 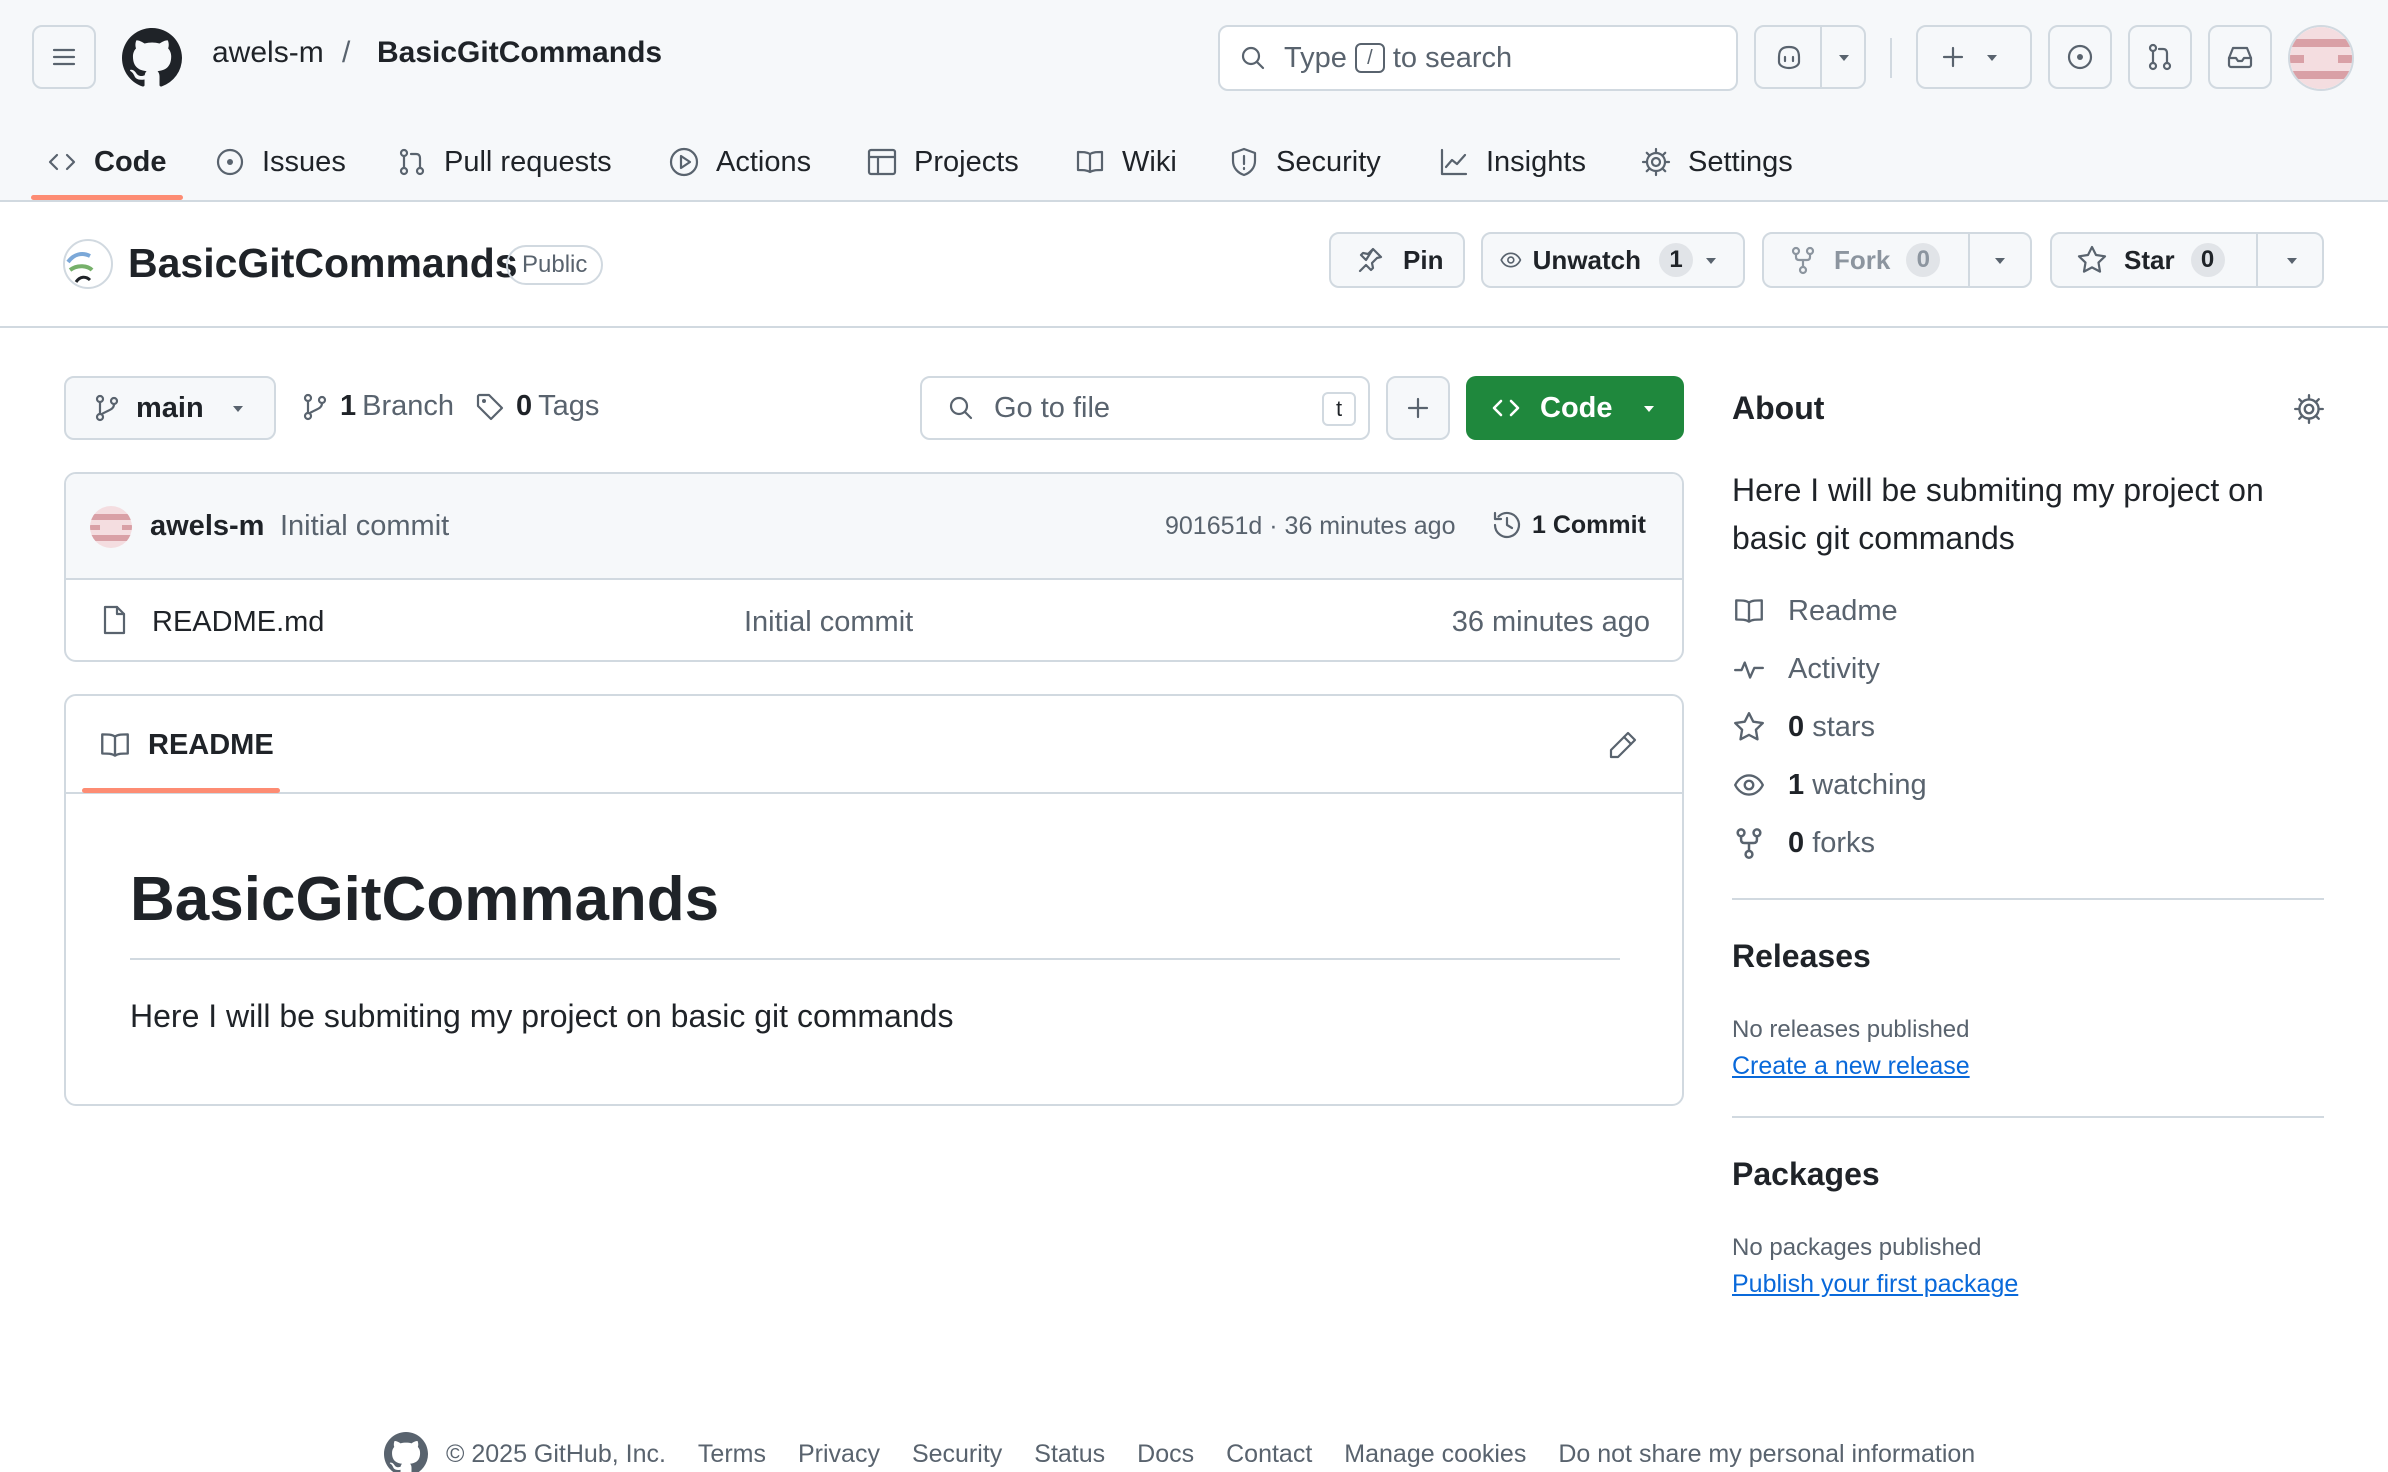 What do you see at coordinates (490, 406) in the screenshot?
I see `tag-icon` at bounding box center [490, 406].